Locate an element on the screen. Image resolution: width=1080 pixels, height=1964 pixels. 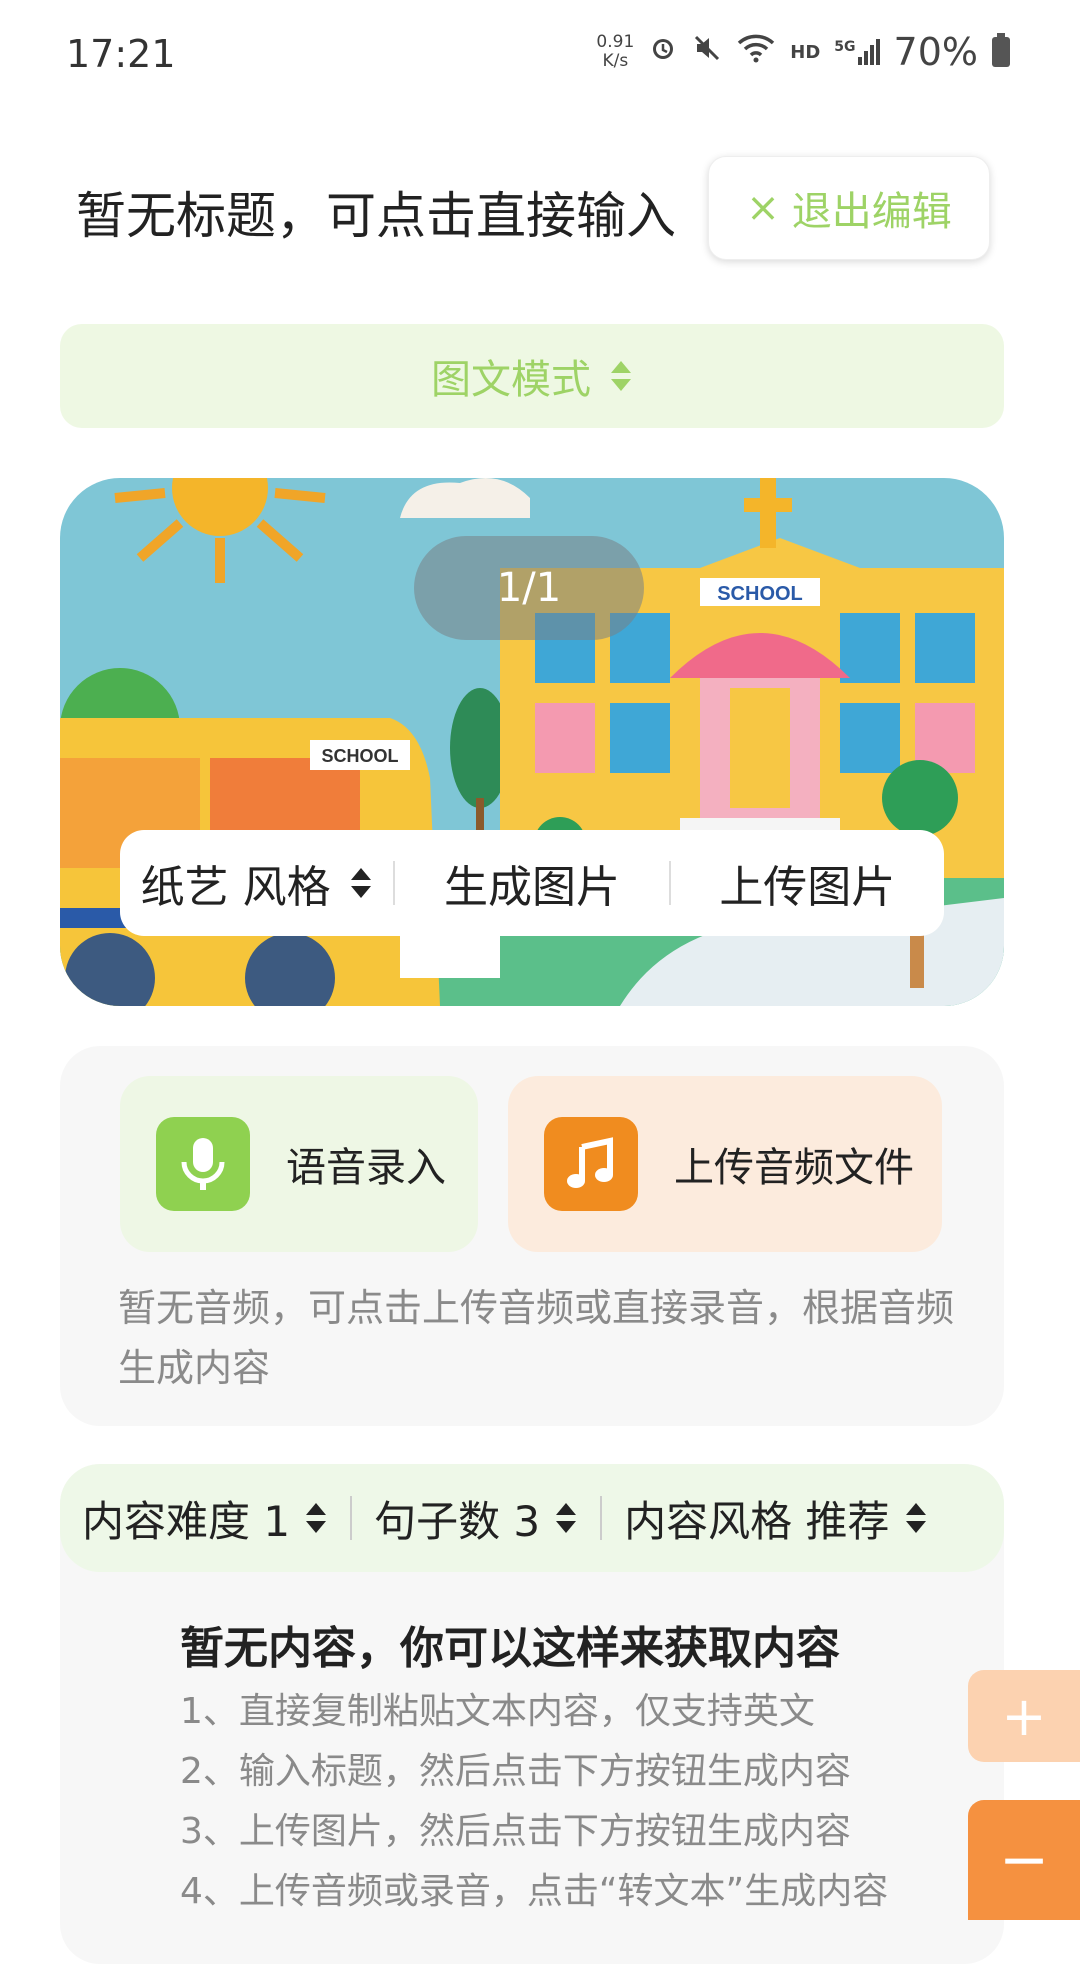
generate-image-label: 生成图片 is located at coordinates (531, 887).